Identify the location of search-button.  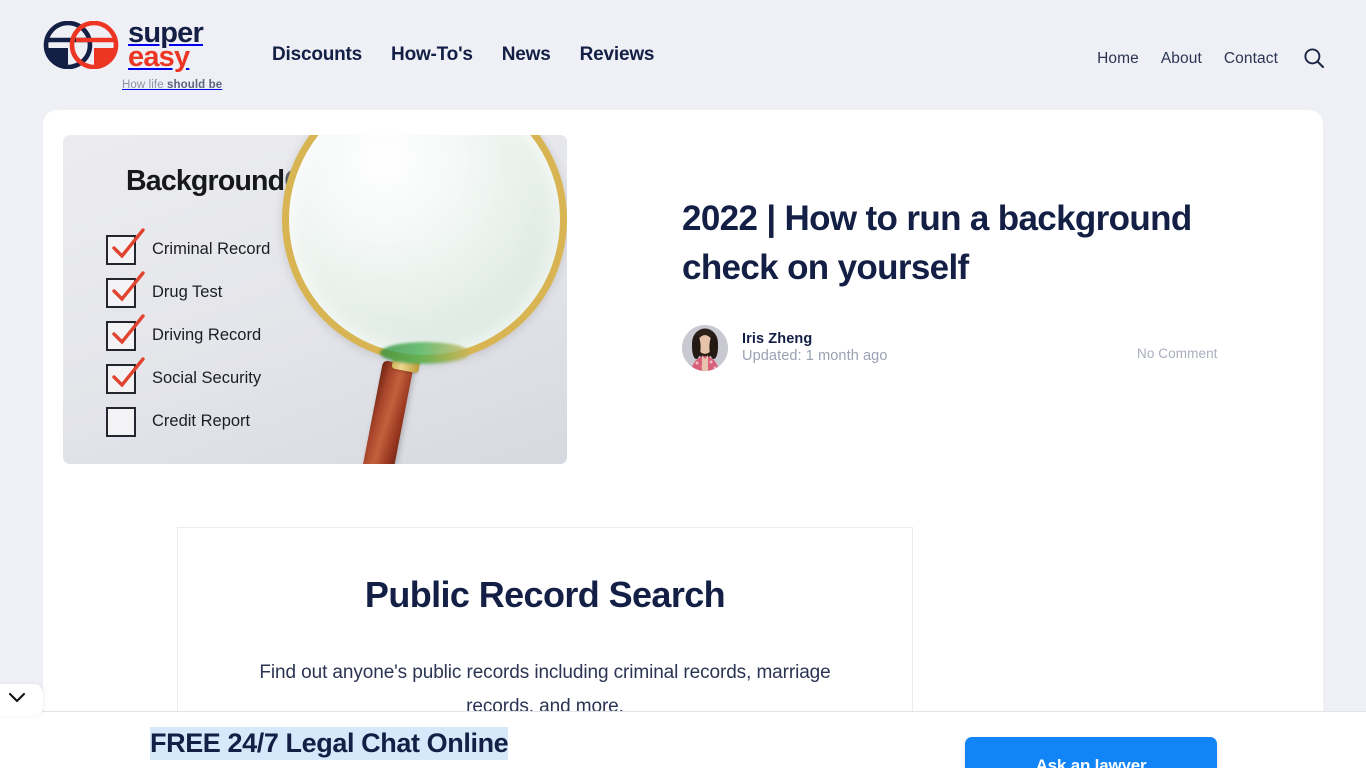
(1314, 59).